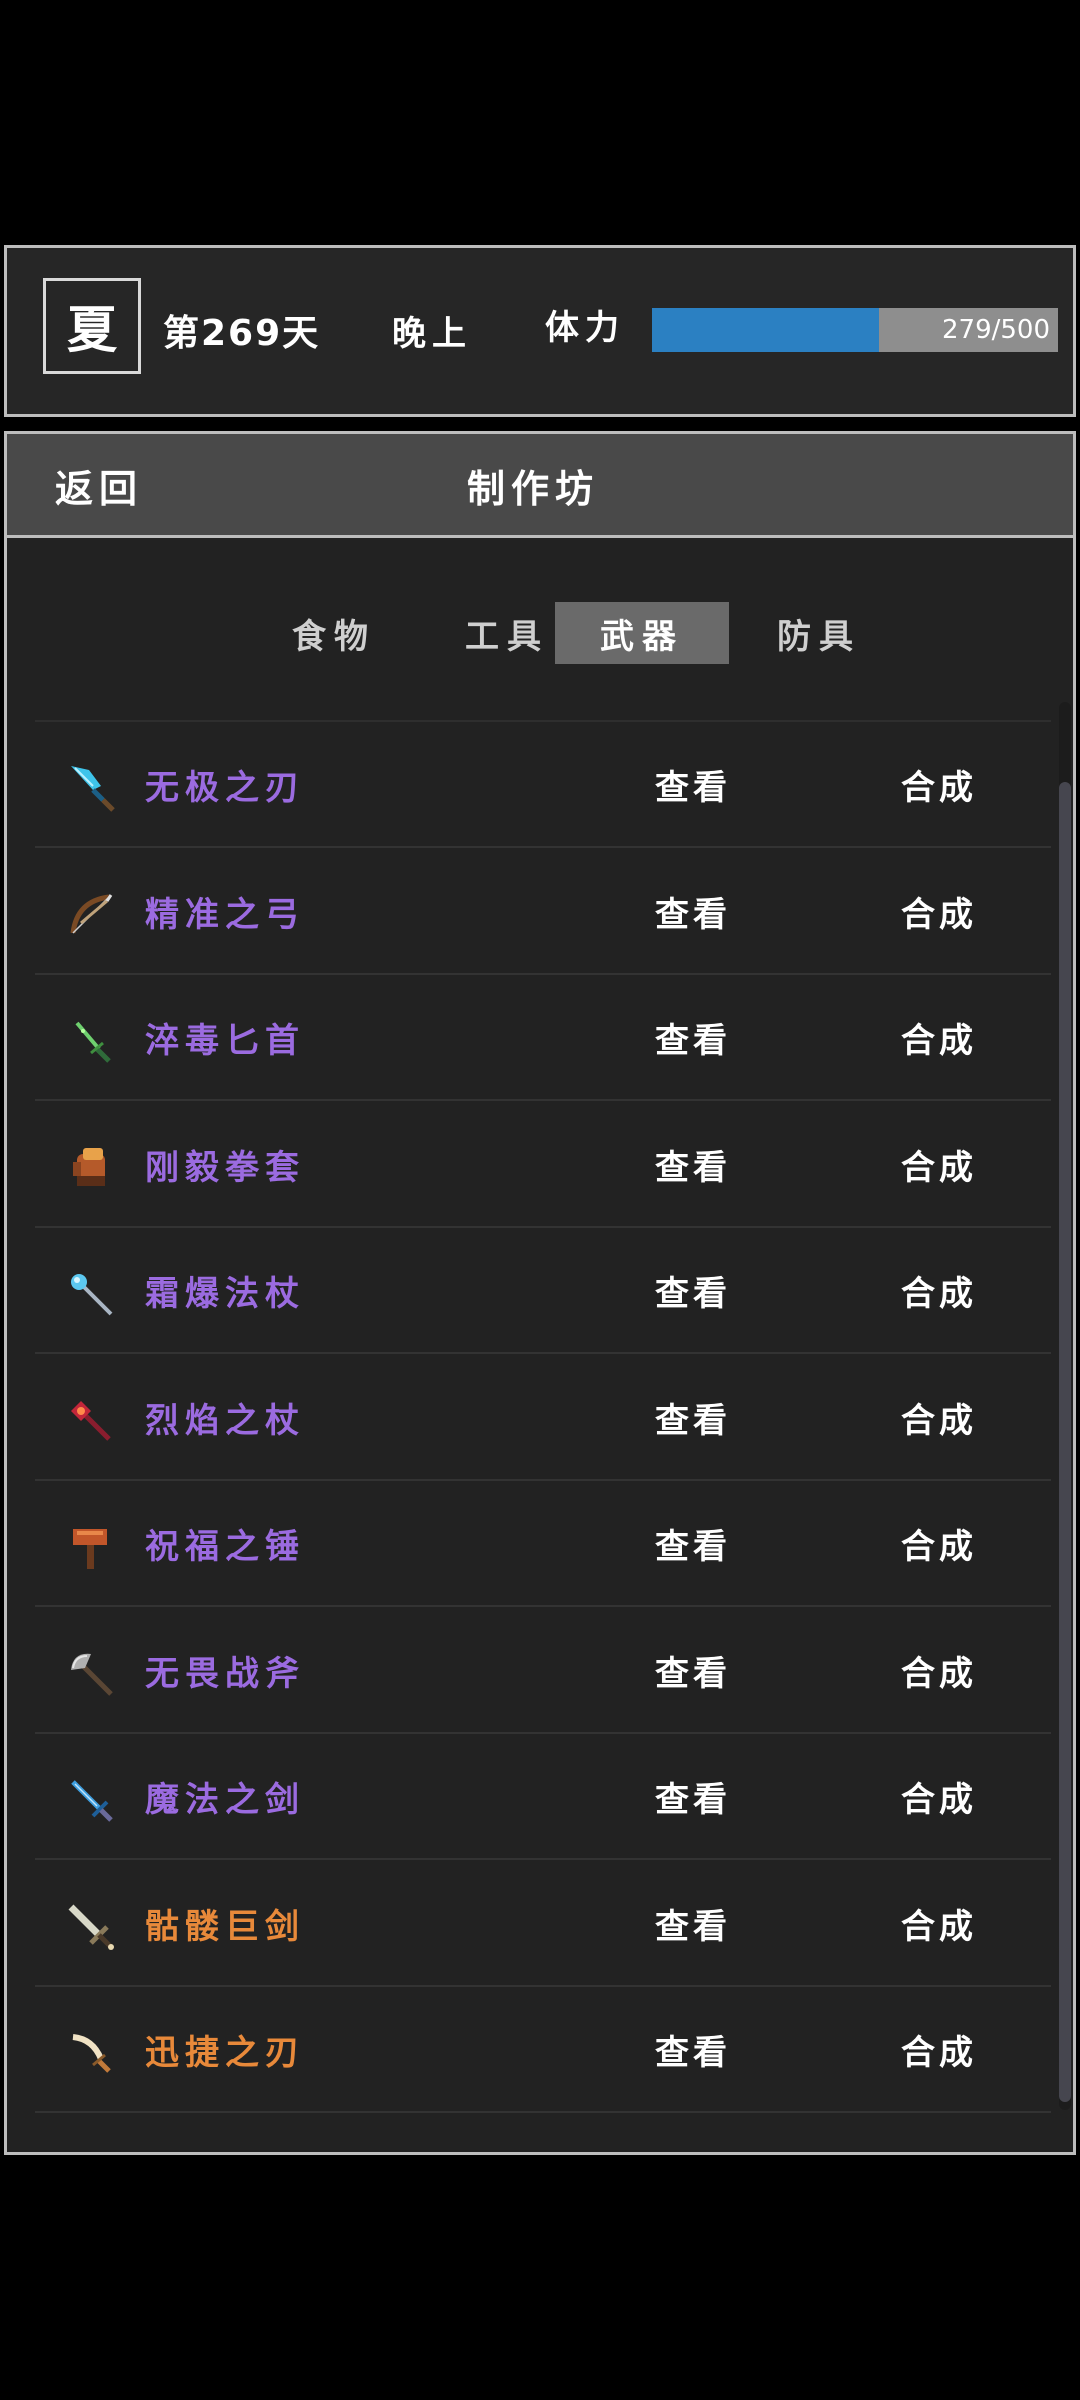 Image resolution: width=1080 pixels, height=2400 pixels. I want to click on gauntlet-icon, so click(91, 1168).